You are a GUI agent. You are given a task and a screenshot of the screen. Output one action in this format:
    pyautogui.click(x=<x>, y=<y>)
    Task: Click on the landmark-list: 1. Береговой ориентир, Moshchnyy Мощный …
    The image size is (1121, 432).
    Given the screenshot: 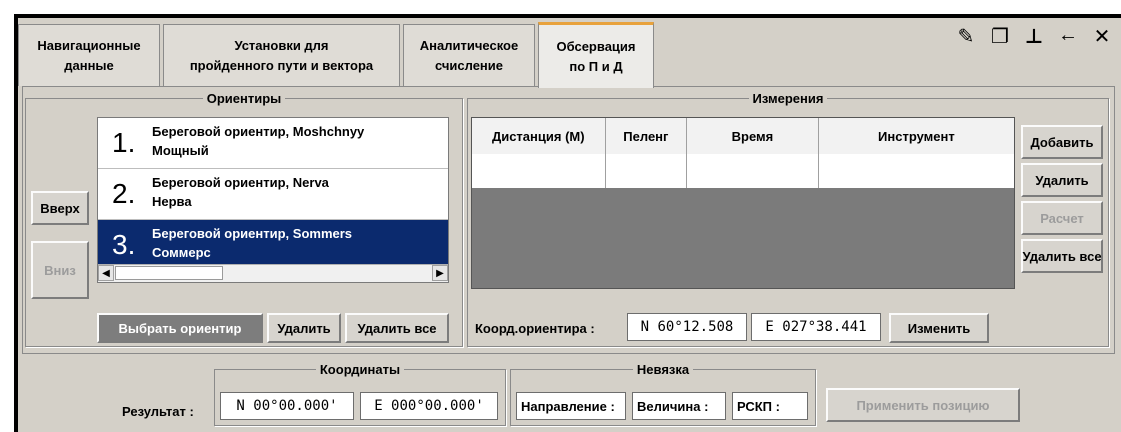 What is the action you would take?
    pyautogui.click(x=273, y=200)
    